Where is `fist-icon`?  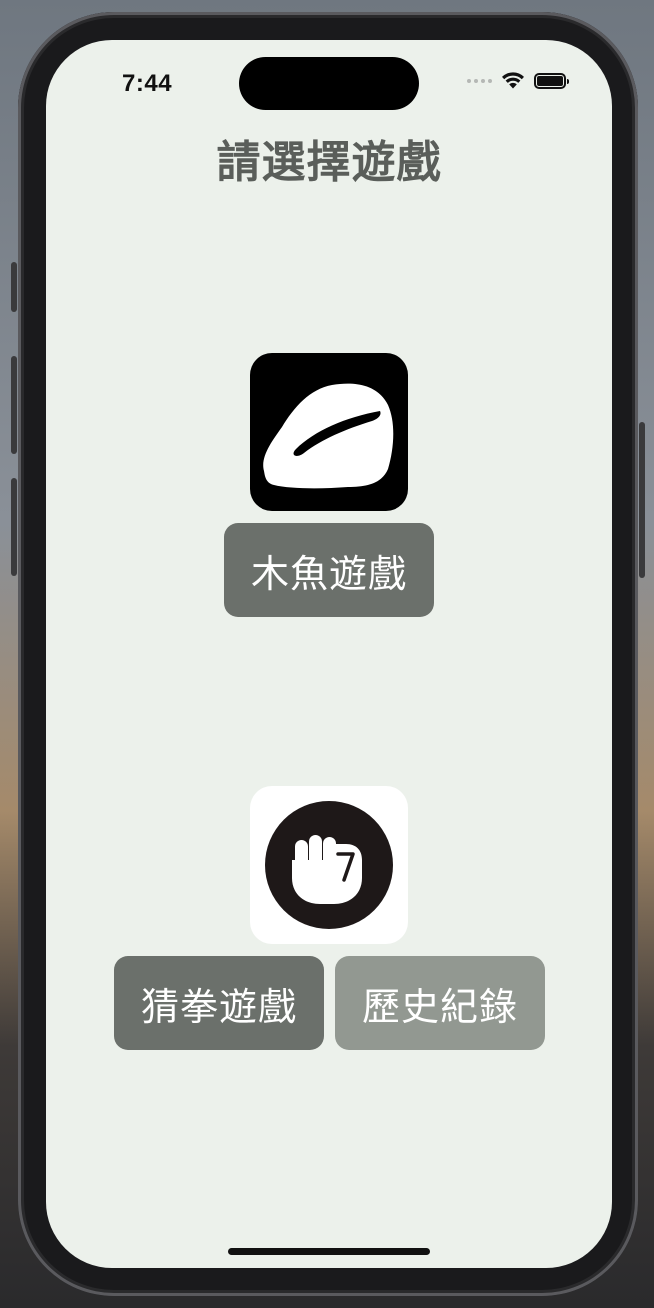 fist-icon is located at coordinates (329, 865).